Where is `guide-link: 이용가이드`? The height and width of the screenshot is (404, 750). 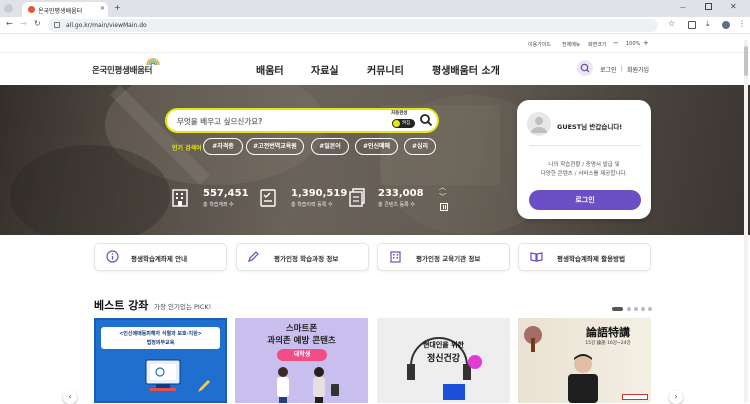
guide-link: 이용가이드 is located at coordinates (539, 44).